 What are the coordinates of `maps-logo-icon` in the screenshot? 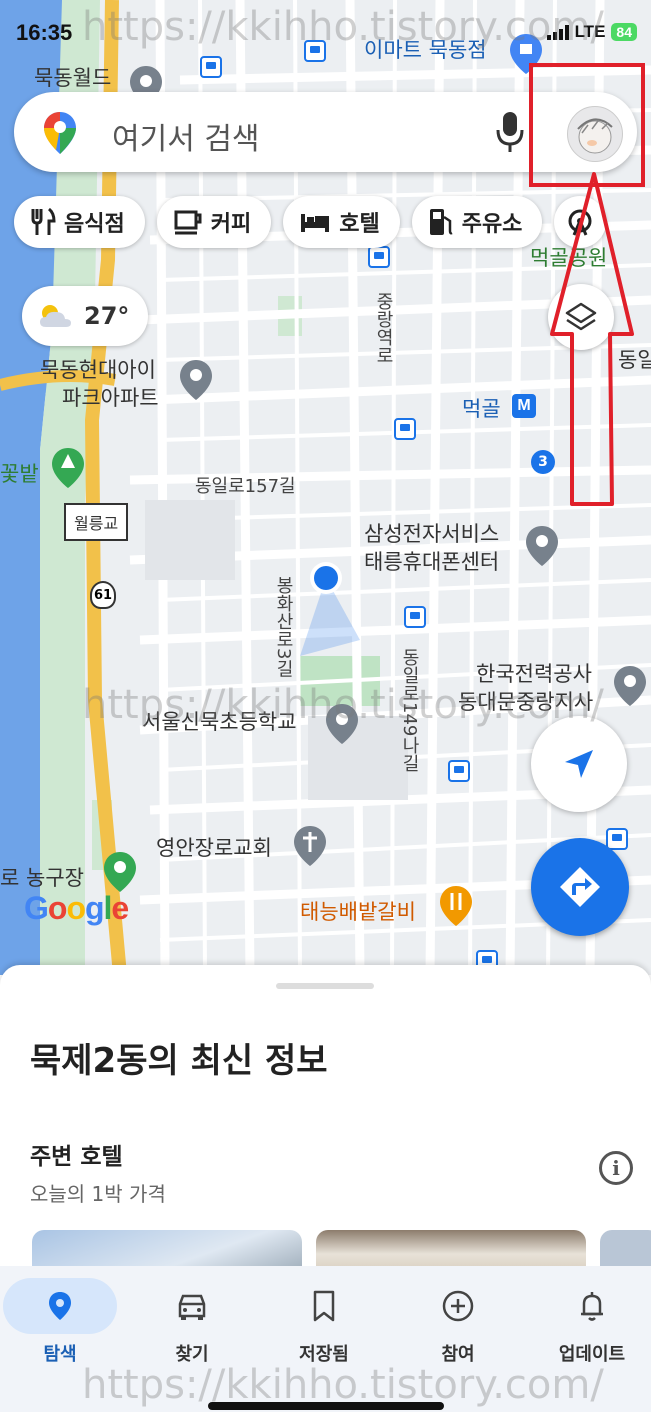 It's located at (60, 133).